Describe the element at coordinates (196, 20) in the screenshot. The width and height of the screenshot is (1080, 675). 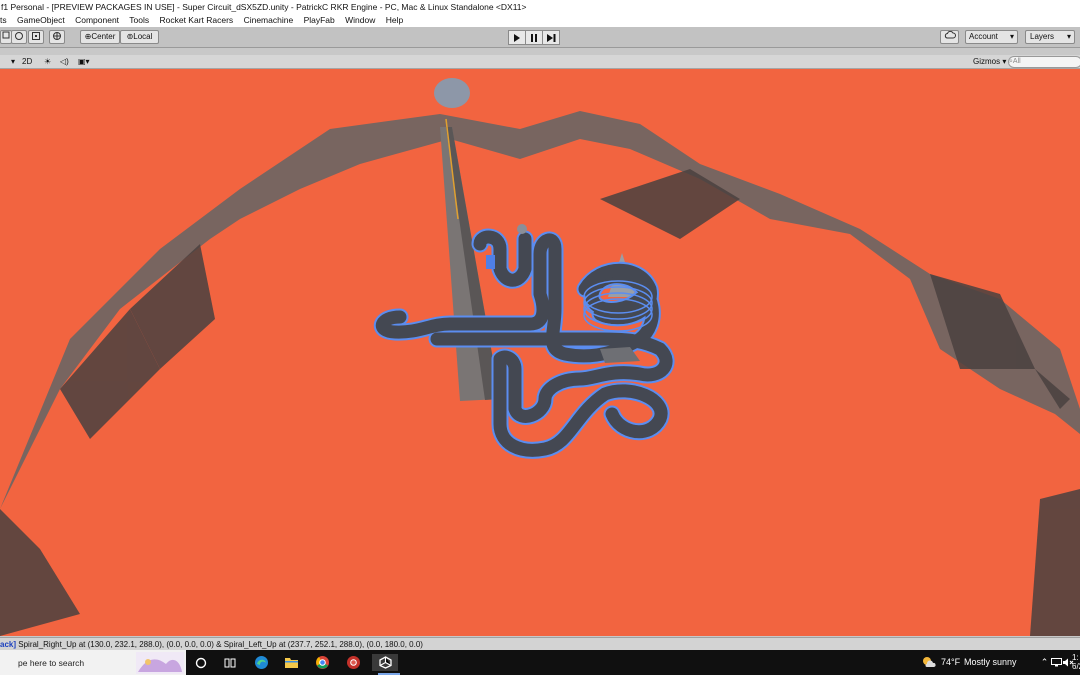
I see `menu-item-rocket-kart-racers: Rocket Kart Racers` at that location.